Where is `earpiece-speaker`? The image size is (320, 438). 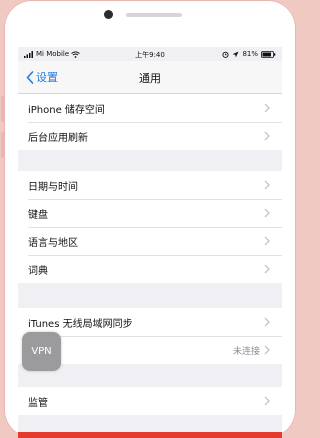 earpiece-speaker is located at coordinates (154, 15).